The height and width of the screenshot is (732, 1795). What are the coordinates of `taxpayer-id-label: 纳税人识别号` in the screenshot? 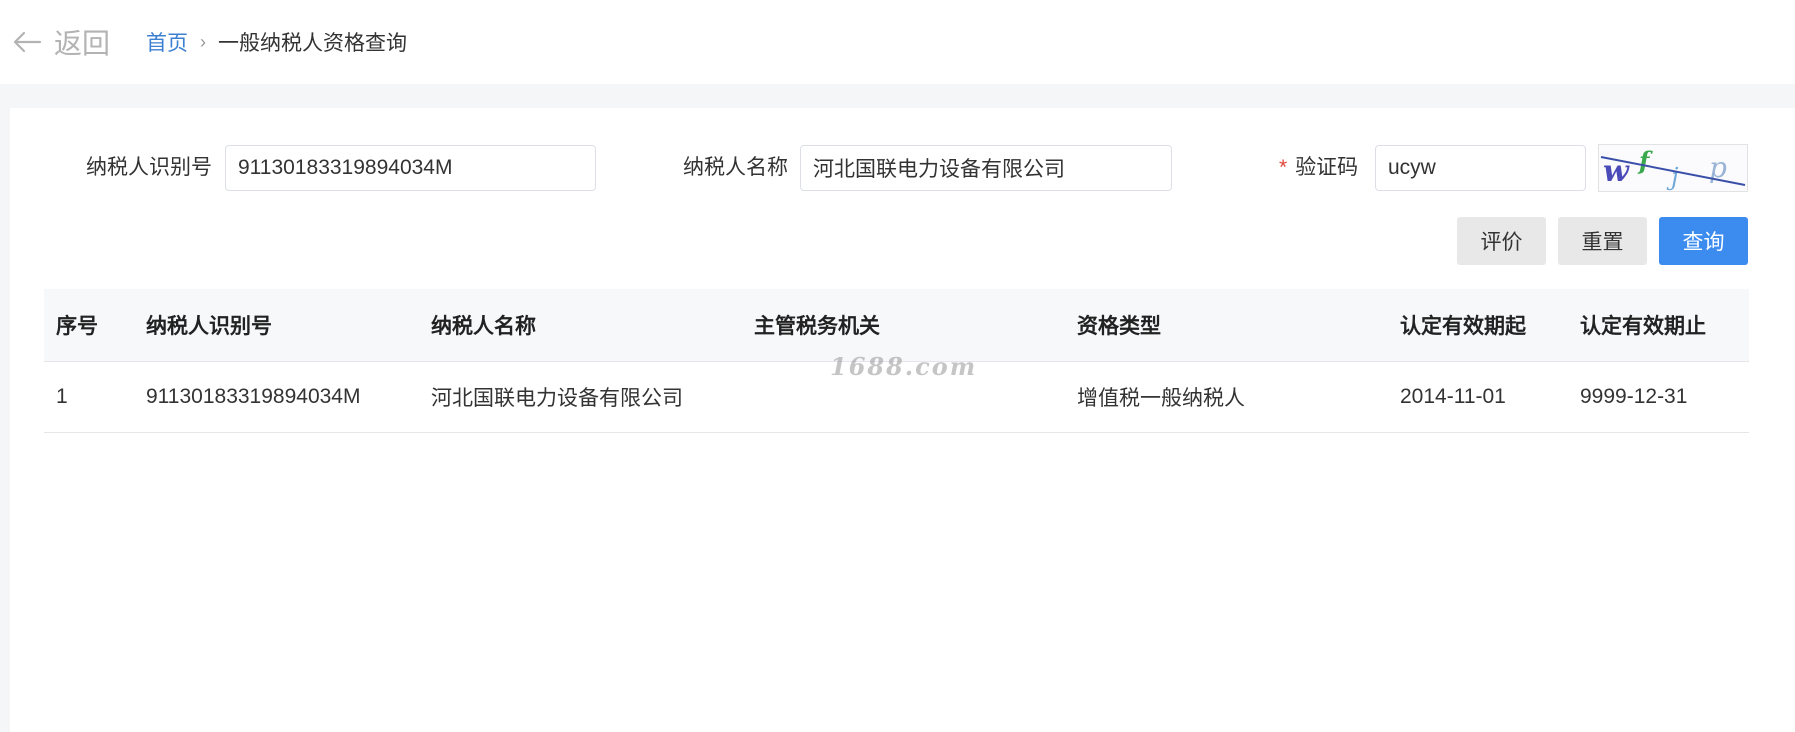 It's located at (149, 167).